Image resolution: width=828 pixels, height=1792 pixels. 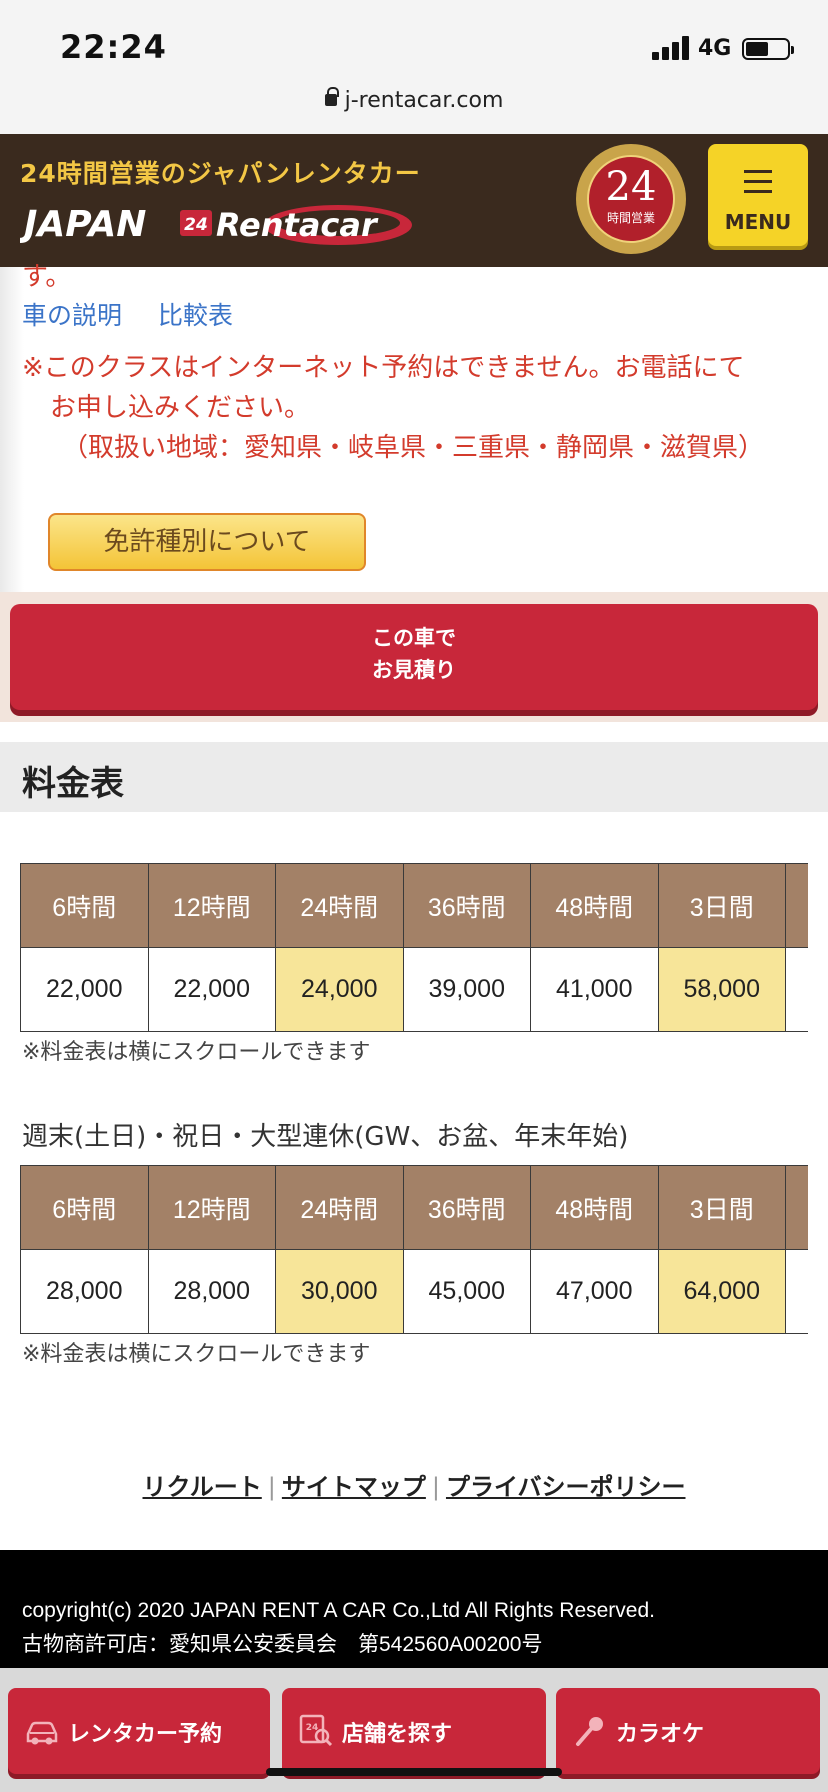 What do you see at coordinates (383, 368) in the screenshot?
I see `notice-line-1: ※このクラスはインターネット予約はできません。お電話にて` at bounding box center [383, 368].